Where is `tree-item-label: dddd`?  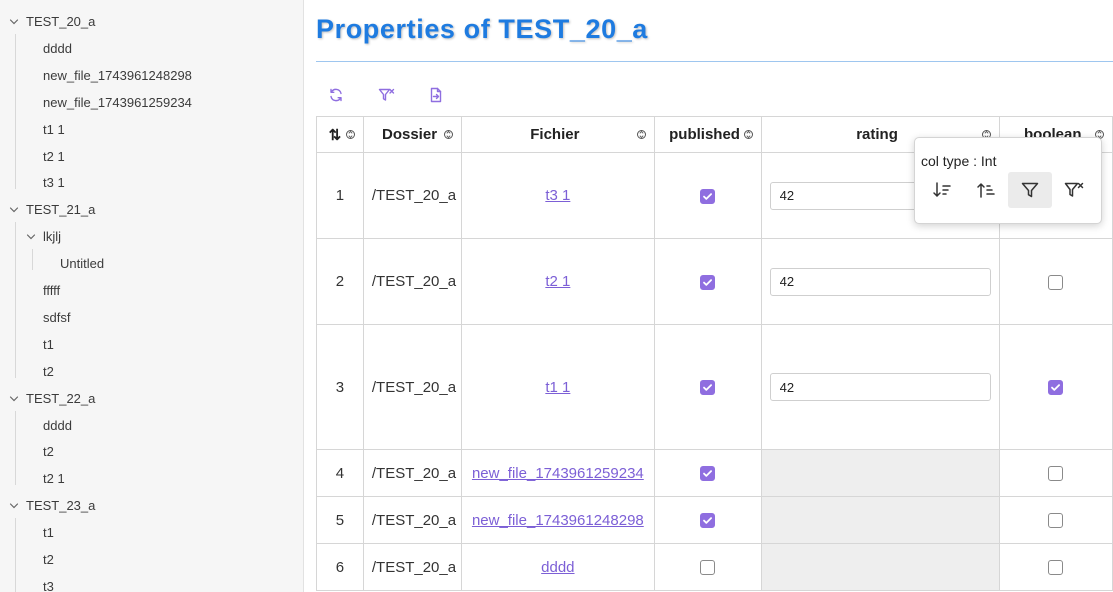
tree-item-label: dddd is located at coordinates (57, 48).